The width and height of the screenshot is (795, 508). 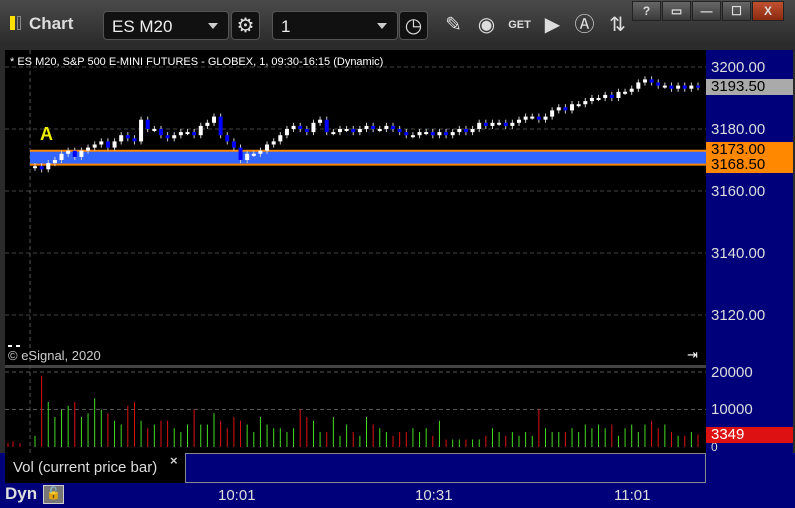 What do you see at coordinates (237, 495) in the screenshot?
I see `time-tick: 10:01` at bounding box center [237, 495].